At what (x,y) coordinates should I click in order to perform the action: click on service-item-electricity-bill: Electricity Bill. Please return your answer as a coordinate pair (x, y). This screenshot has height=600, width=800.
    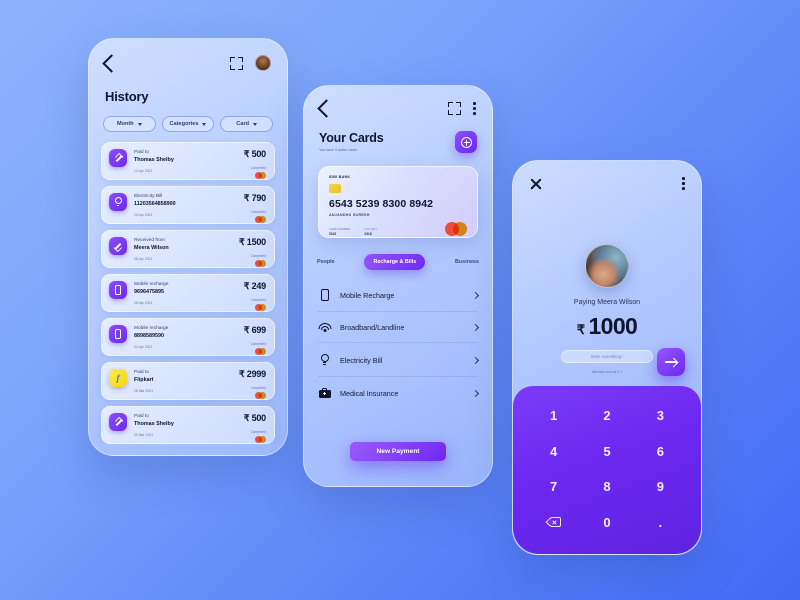
    Looking at the image, I should click on (399, 360).